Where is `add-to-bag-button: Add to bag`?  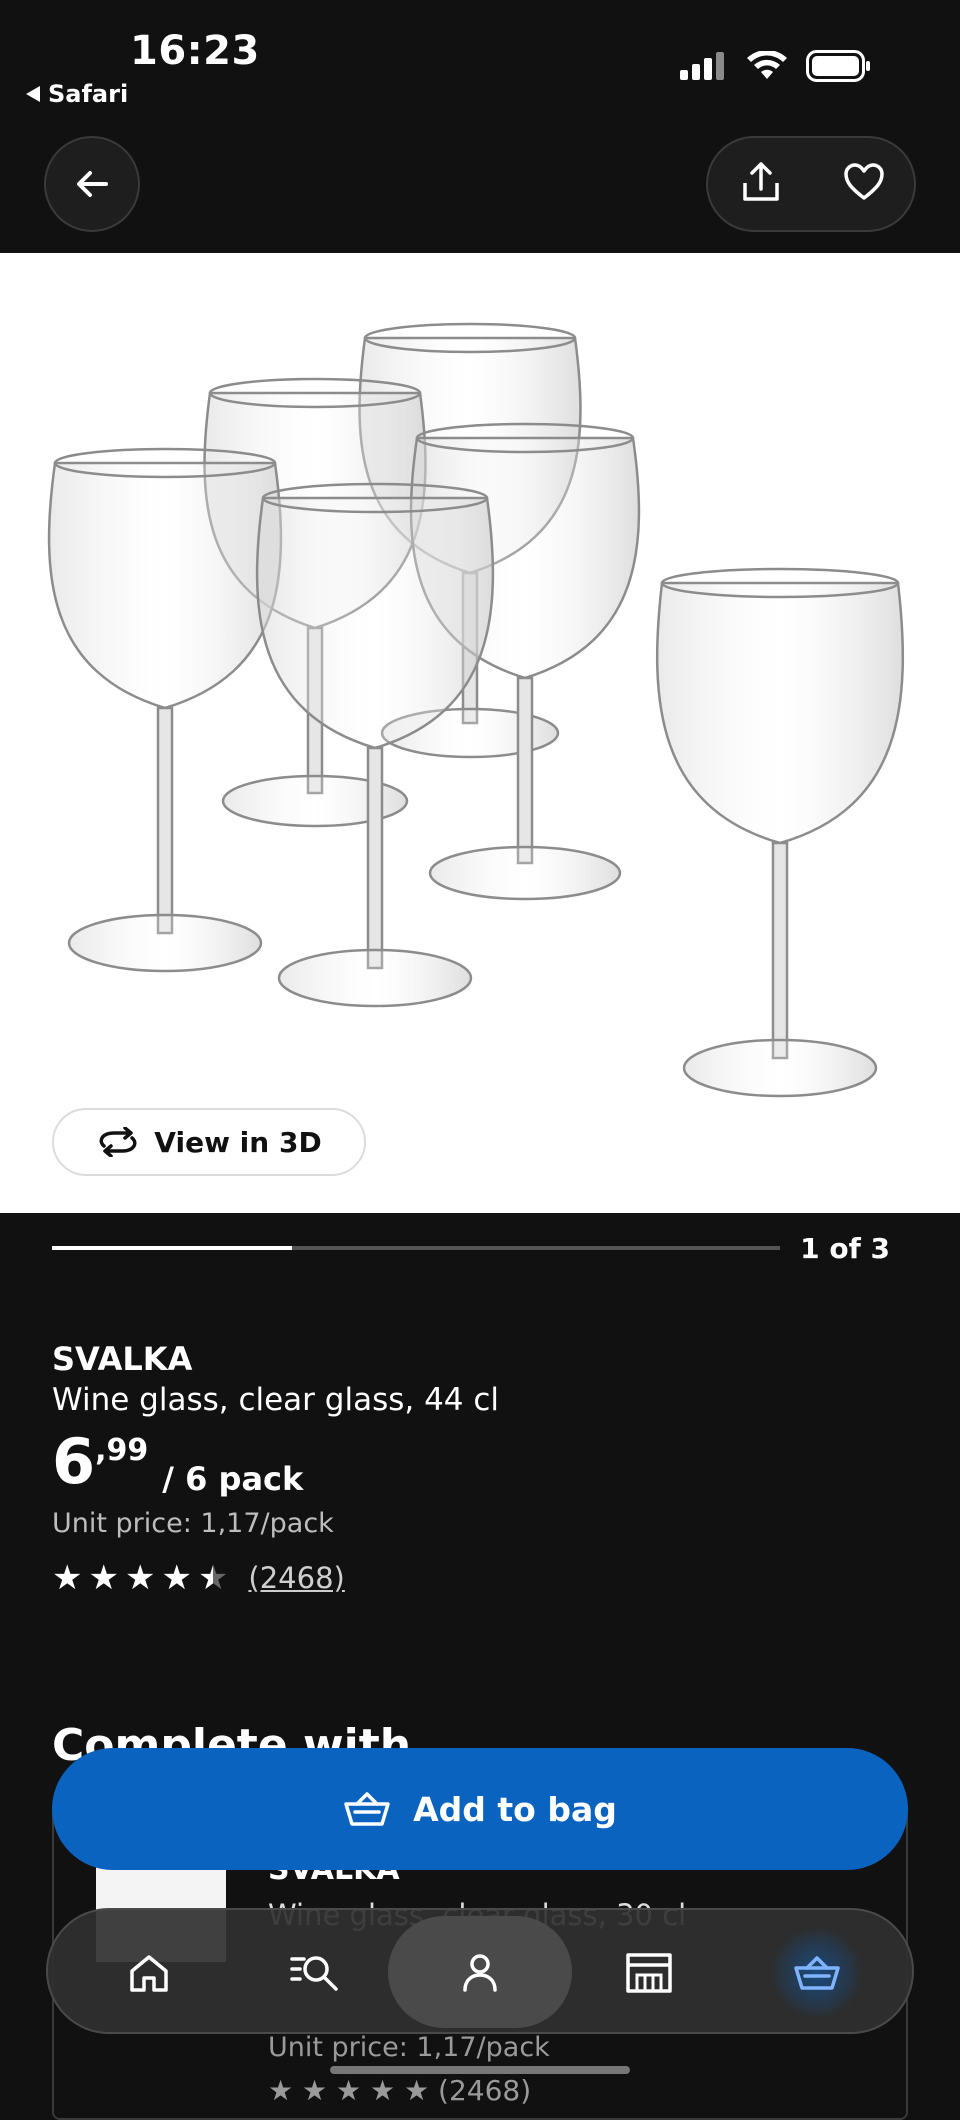 add-to-bag-button: Add to bag is located at coordinates (480, 1809).